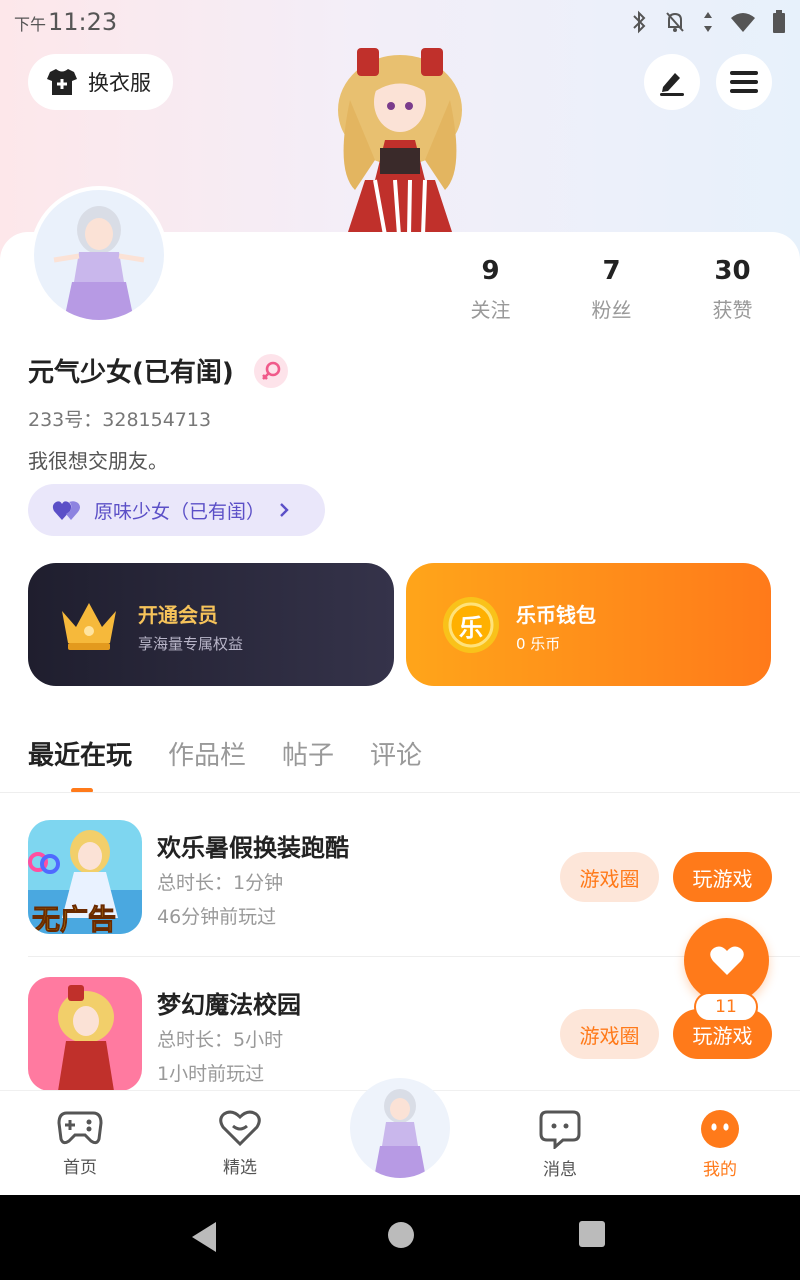 This screenshot has height=1280, width=800. I want to click on game-title: 梦幻魔法校园, so click(229, 1005).